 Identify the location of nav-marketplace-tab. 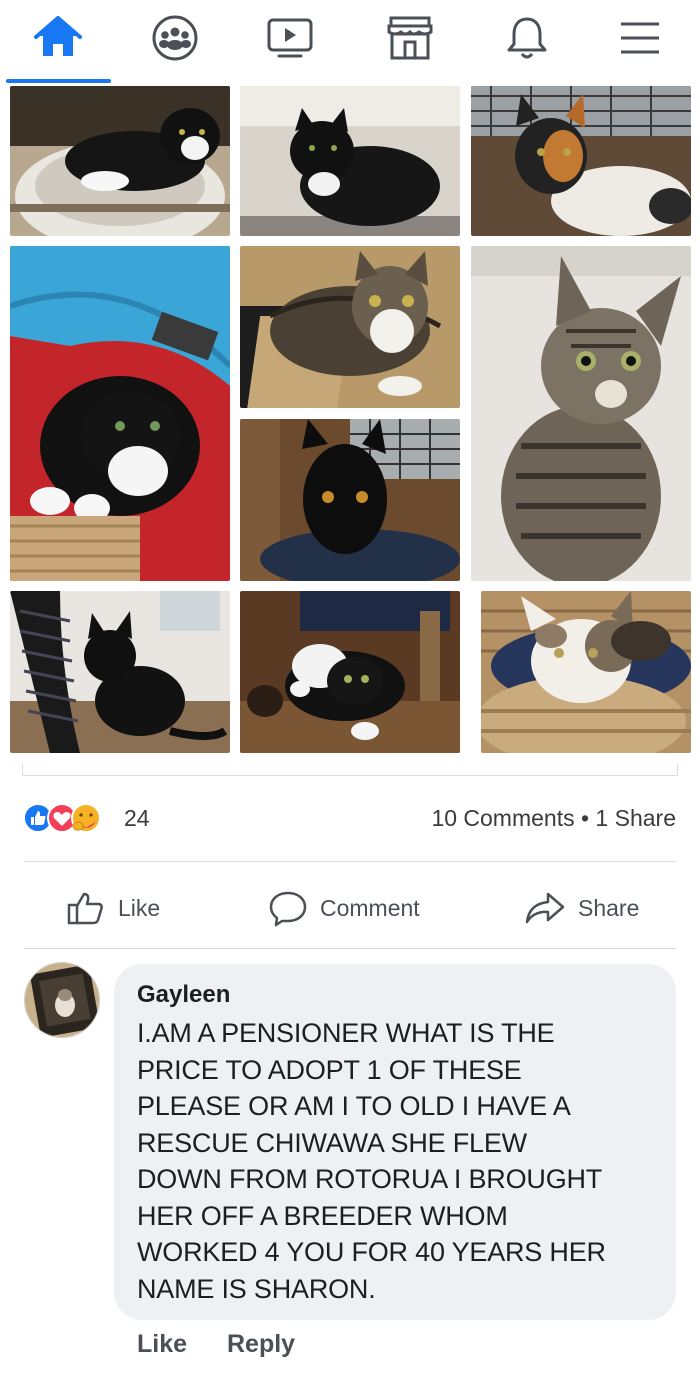
(410, 38).